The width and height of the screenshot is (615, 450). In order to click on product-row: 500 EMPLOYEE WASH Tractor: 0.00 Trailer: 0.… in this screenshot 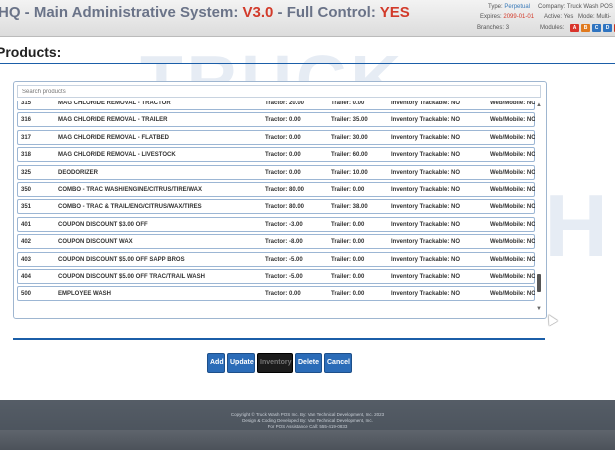, I will do `click(276, 294)`.